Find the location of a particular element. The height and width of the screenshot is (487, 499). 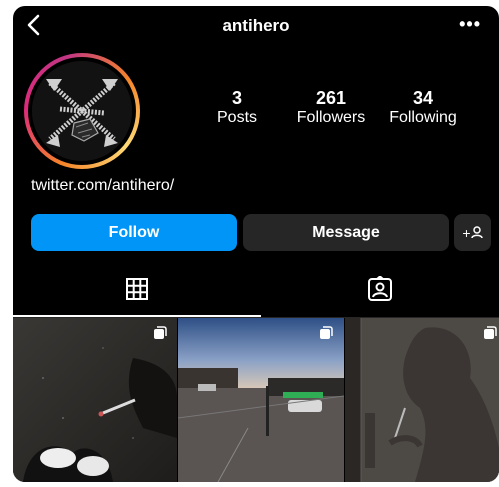

stat-posts-label: Posts is located at coordinates (237, 117).